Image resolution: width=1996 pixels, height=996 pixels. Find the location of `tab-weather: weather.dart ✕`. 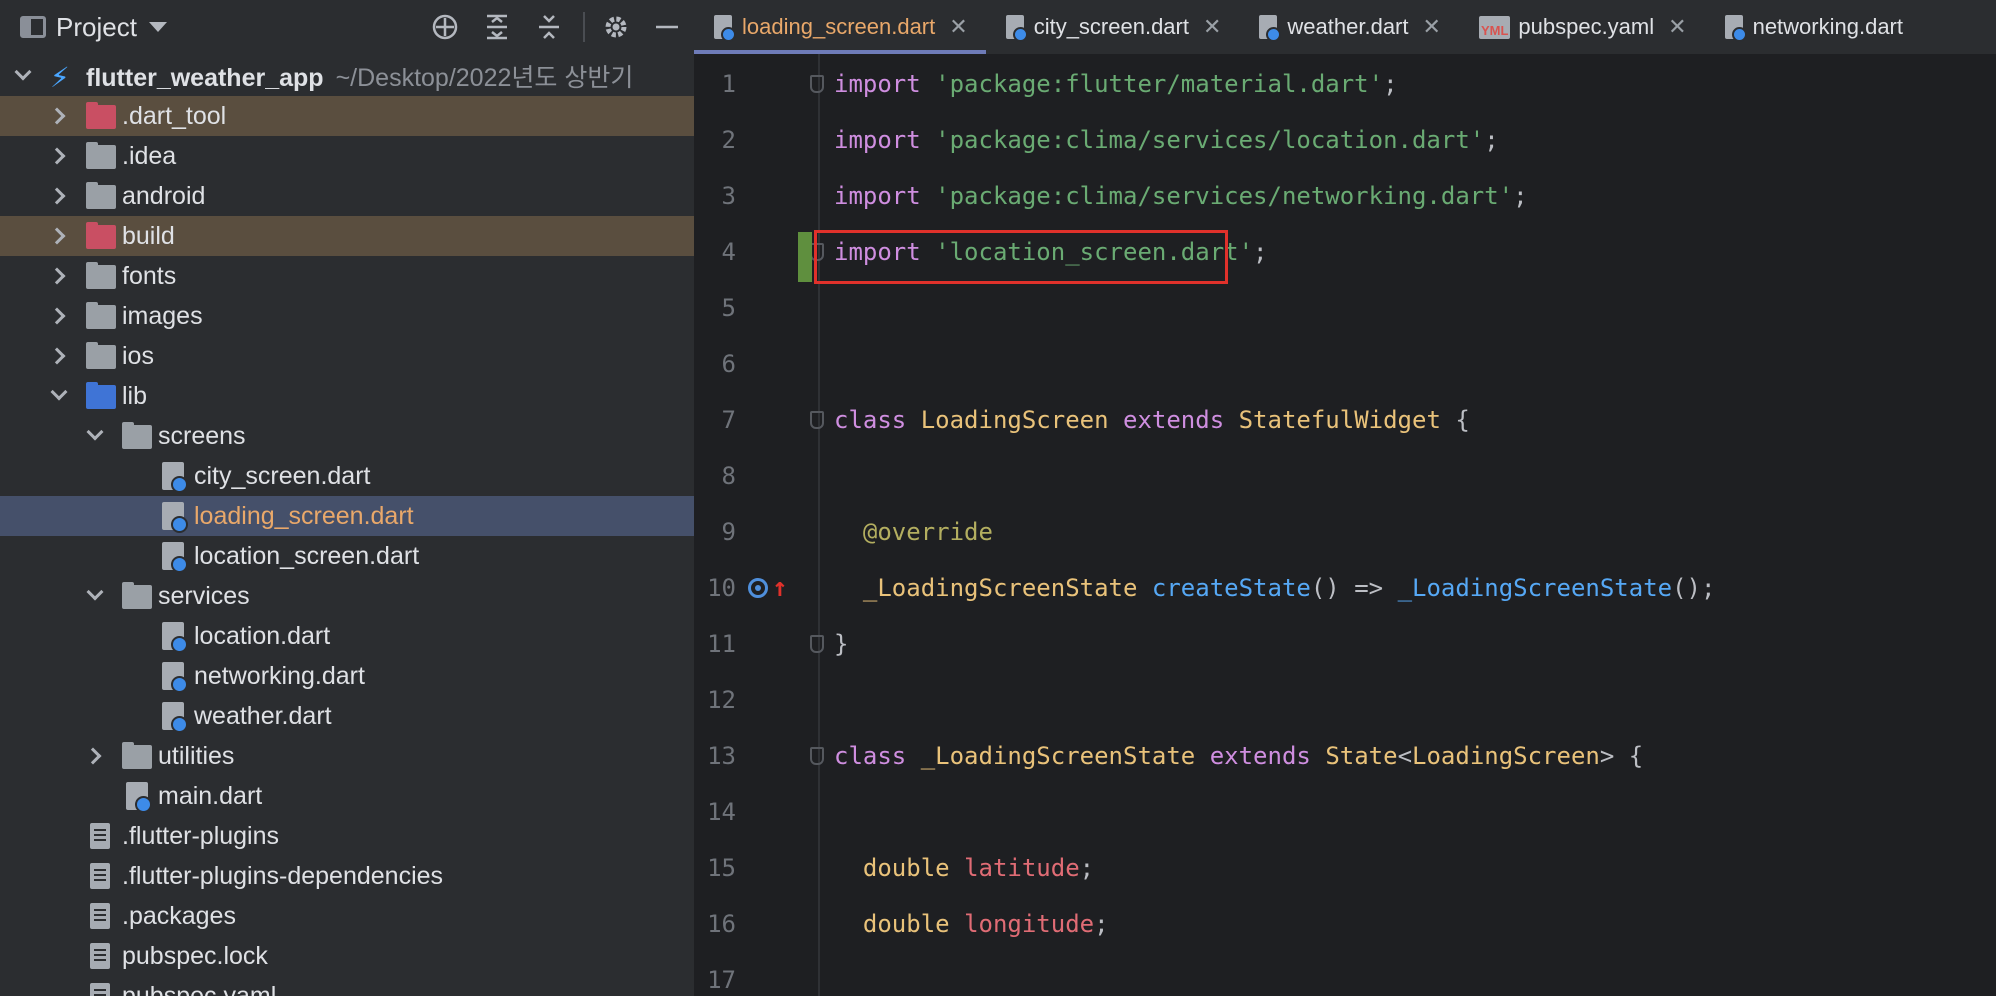

tab-weather: weather.dart ✕ is located at coordinates (1349, 27).